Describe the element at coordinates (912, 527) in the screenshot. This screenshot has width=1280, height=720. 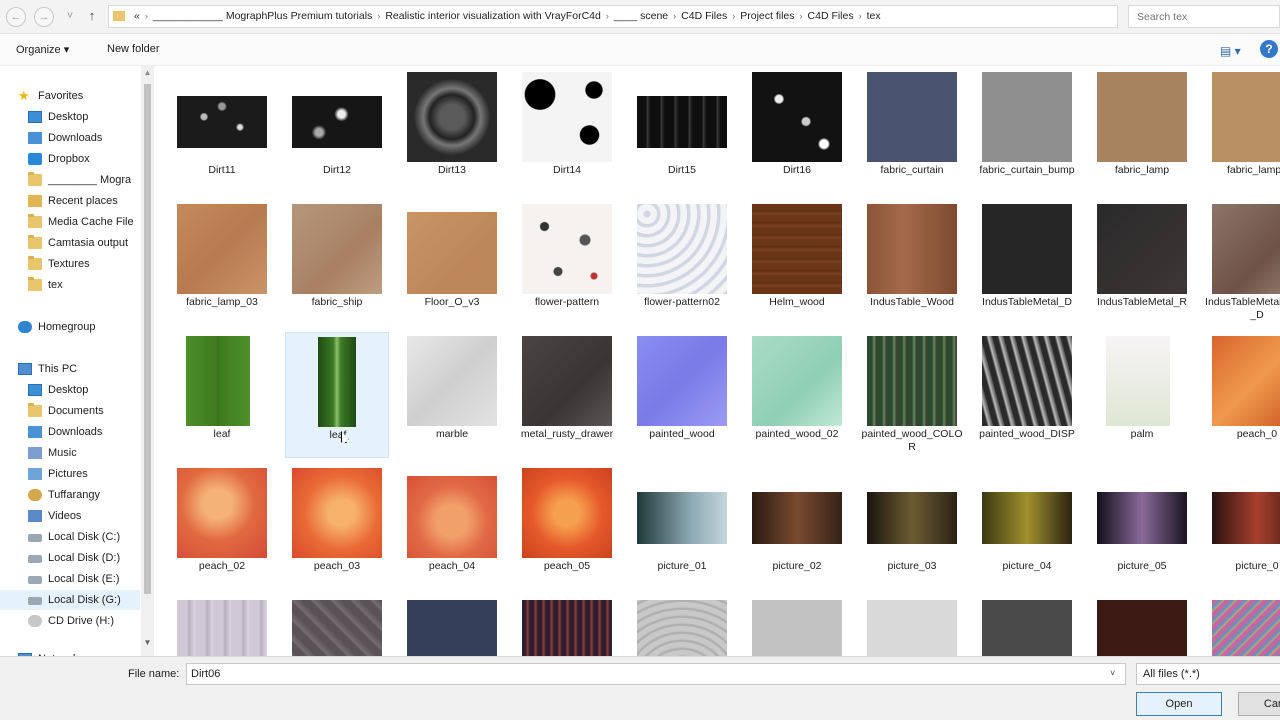
I see `file-tile: picture_03` at that location.